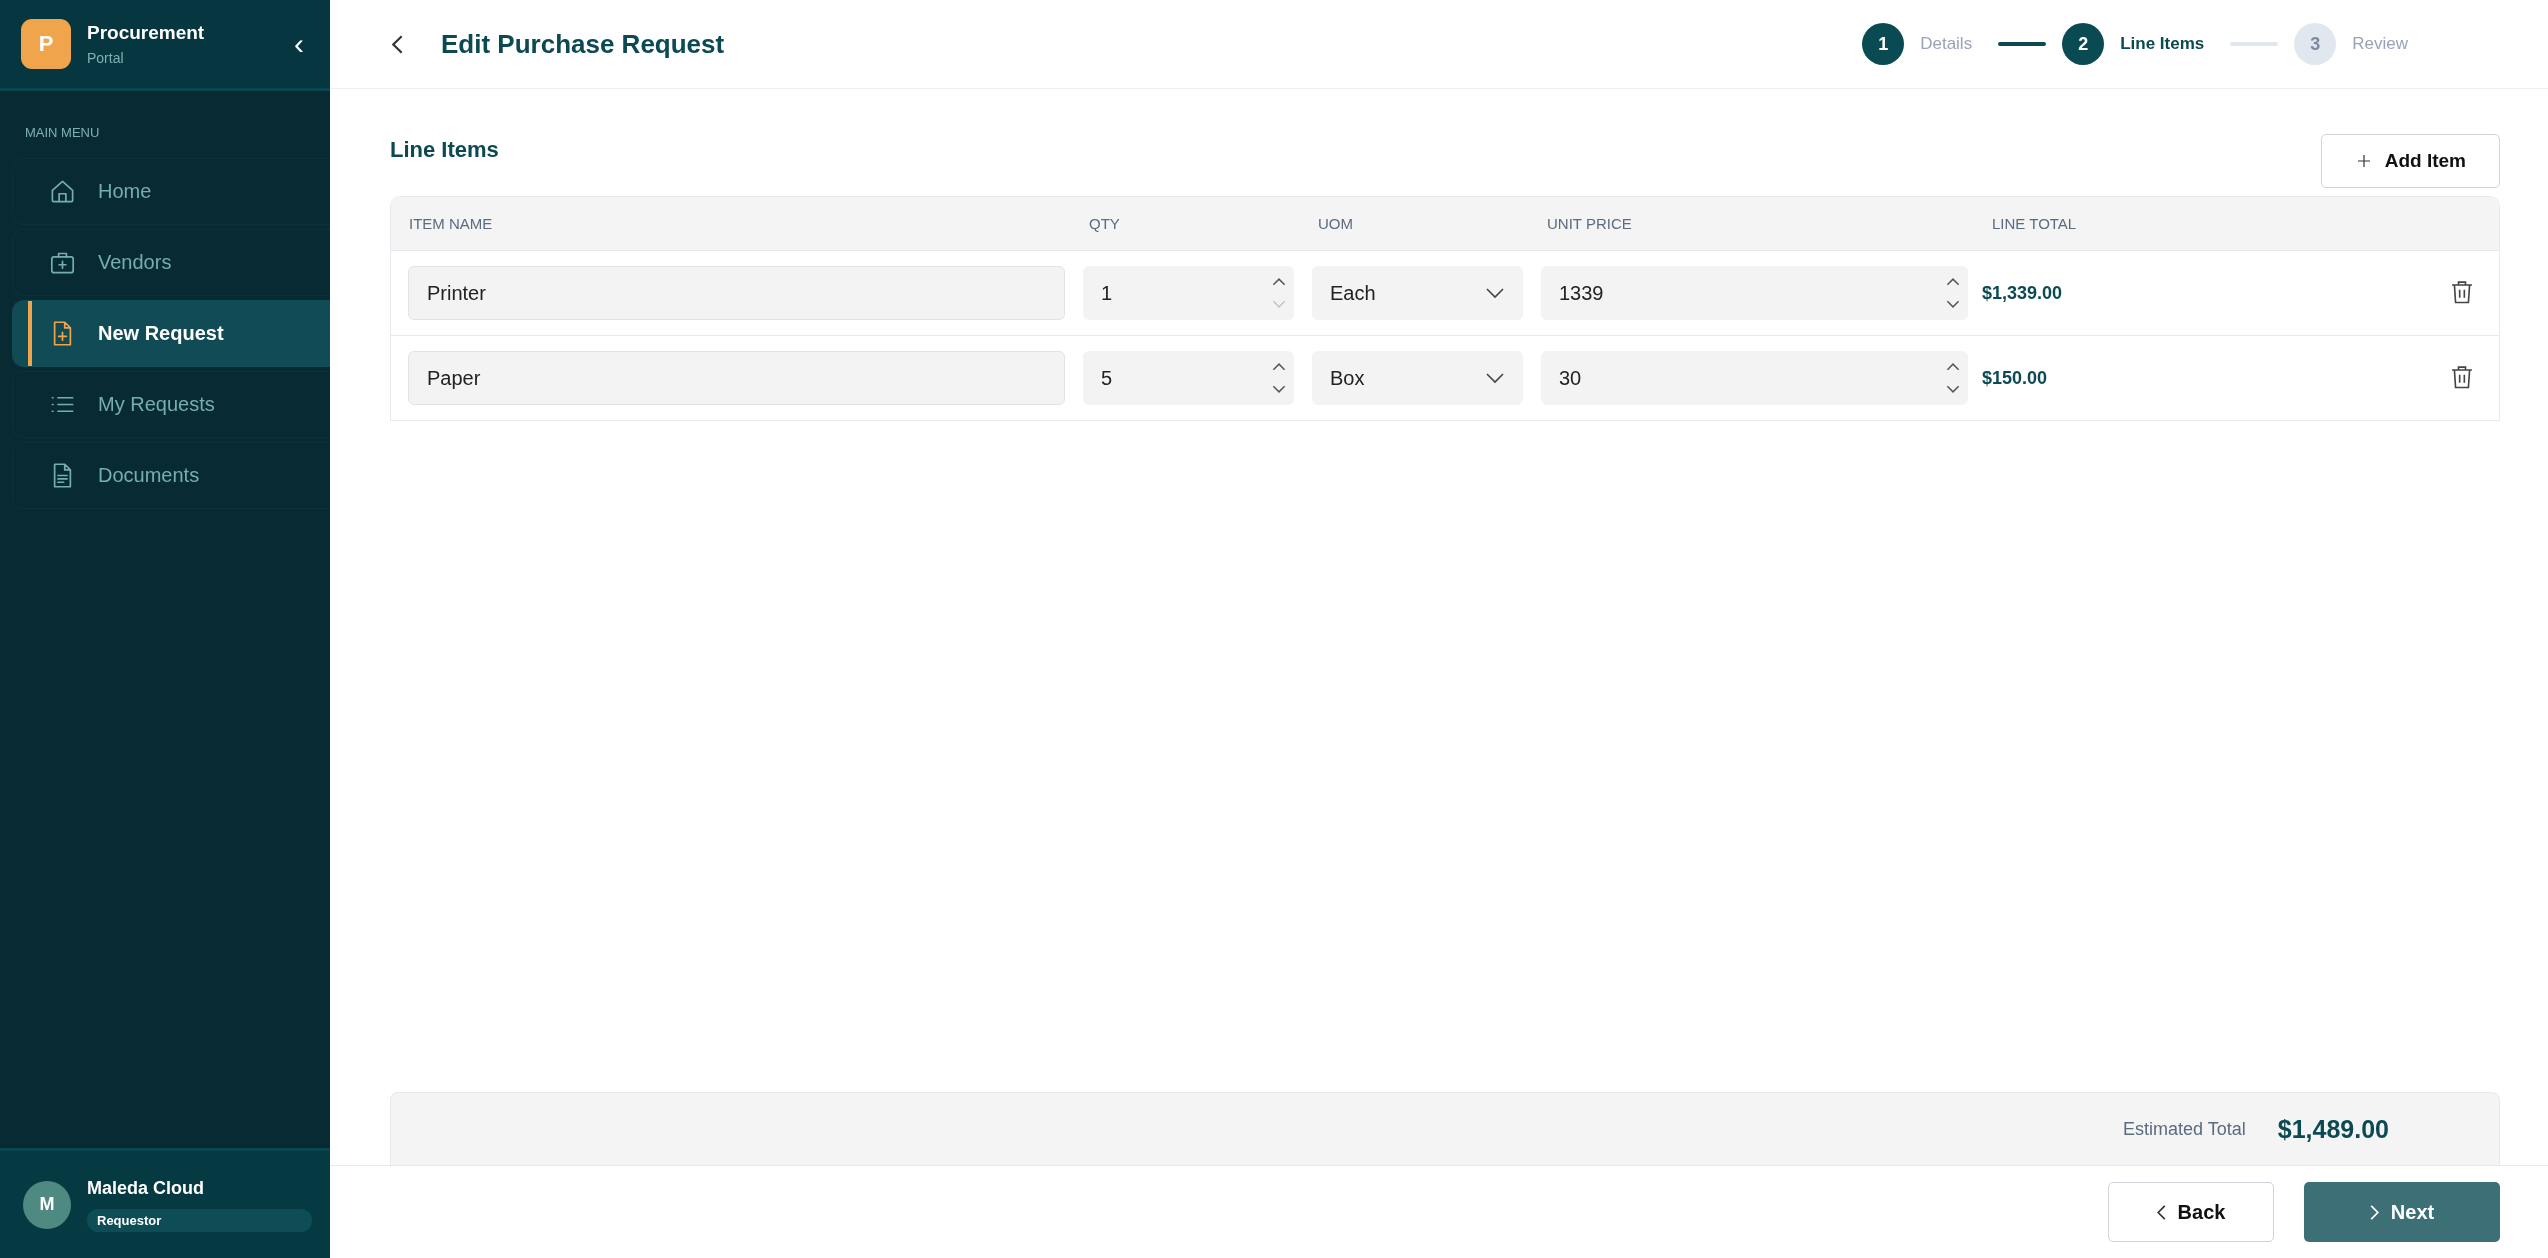  I want to click on home-icon, so click(62, 191).